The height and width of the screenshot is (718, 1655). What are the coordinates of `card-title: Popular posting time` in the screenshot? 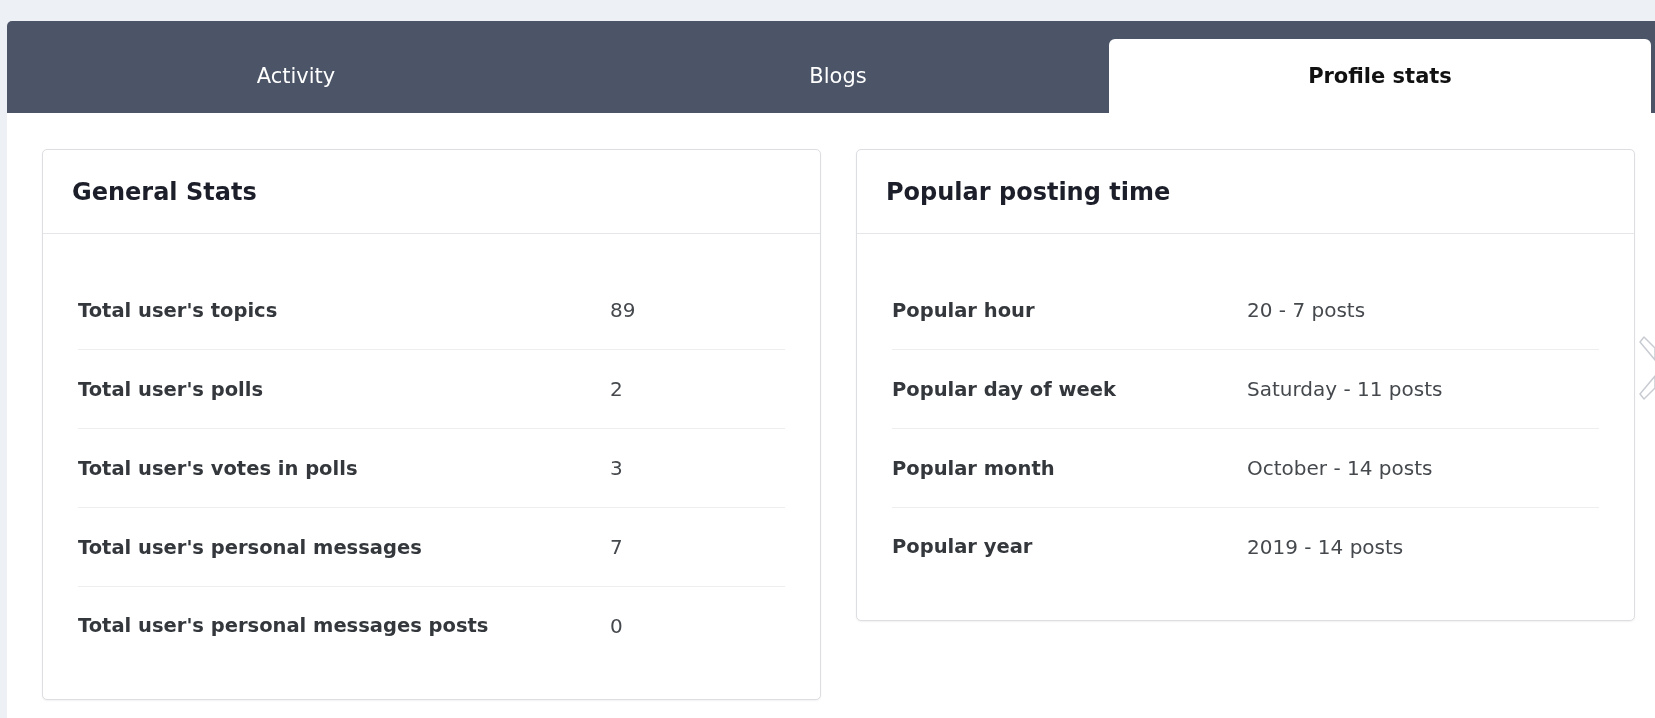 It's located at (1028, 191).